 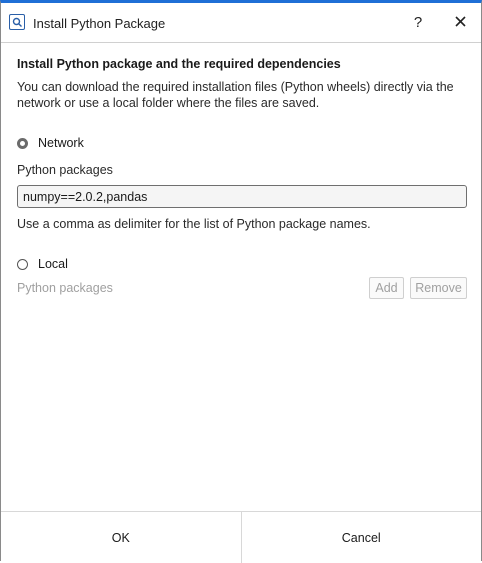 I want to click on local-packages-label: Python packages, so click(x=65, y=288).